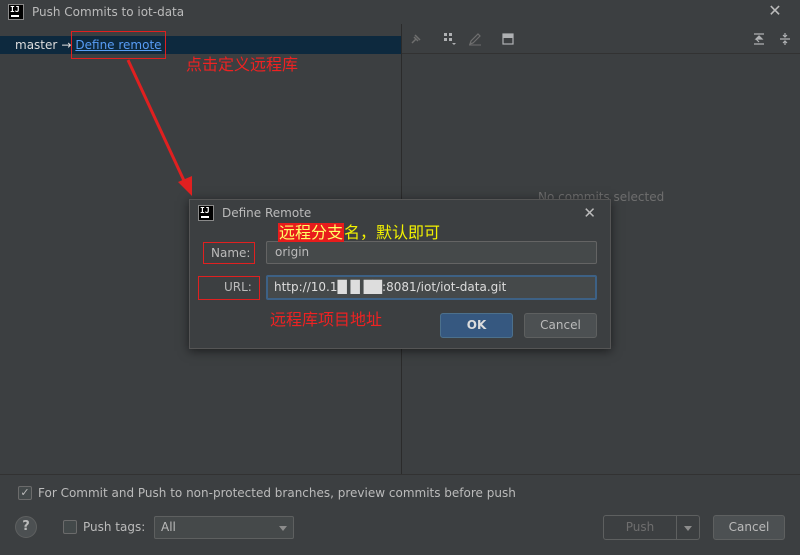 The width and height of the screenshot is (800, 555). I want to click on remote-name-input: origin, so click(431, 252).